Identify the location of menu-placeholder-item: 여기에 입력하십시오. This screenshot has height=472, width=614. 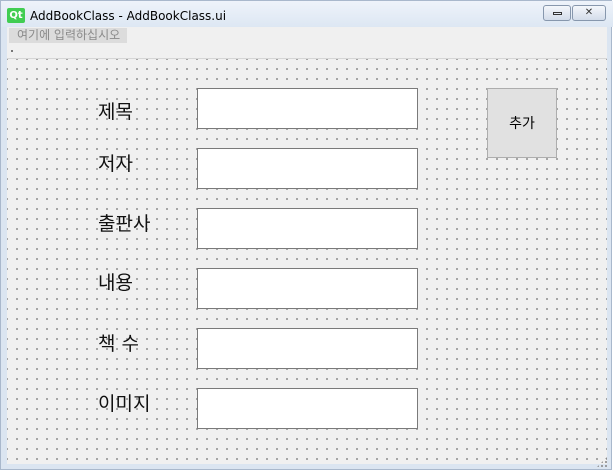
(68, 35).